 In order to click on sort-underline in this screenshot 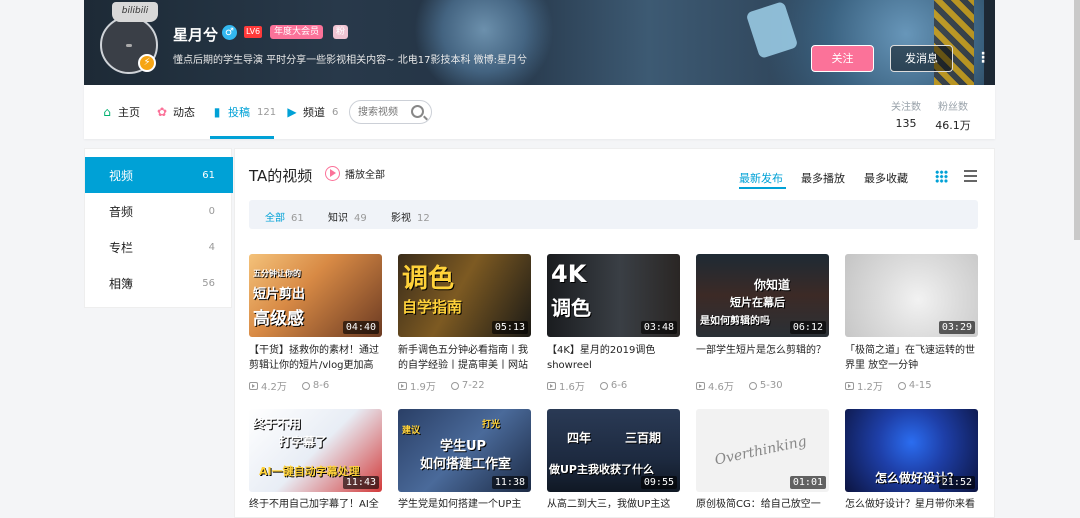, I will do `click(762, 188)`.